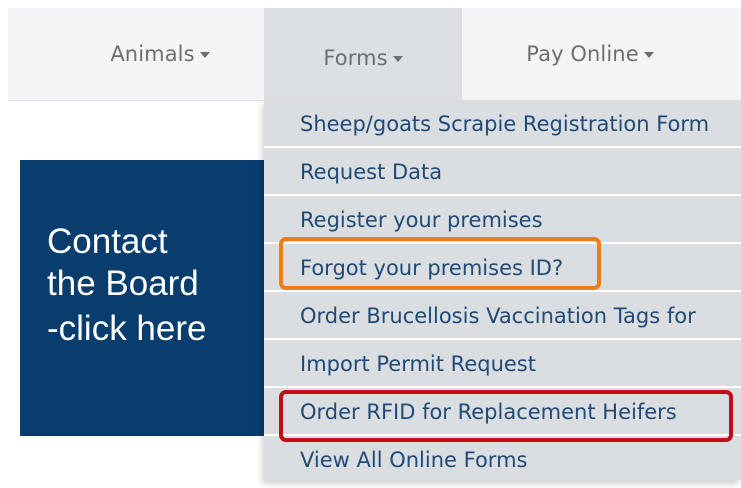 The width and height of the screenshot is (741, 488). I want to click on nav-item-forms: Forms, so click(363, 58).